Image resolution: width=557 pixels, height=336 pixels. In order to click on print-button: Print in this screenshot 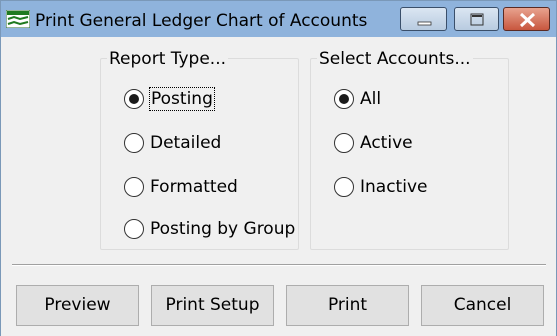, I will do `click(347, 305)`.